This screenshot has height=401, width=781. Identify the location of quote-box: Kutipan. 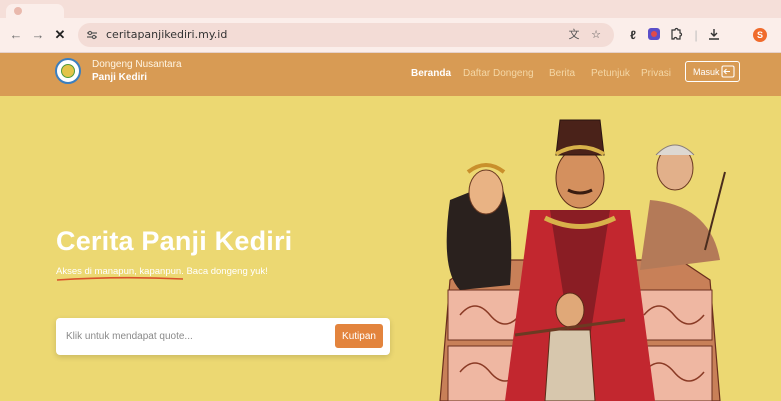
(223, 336).